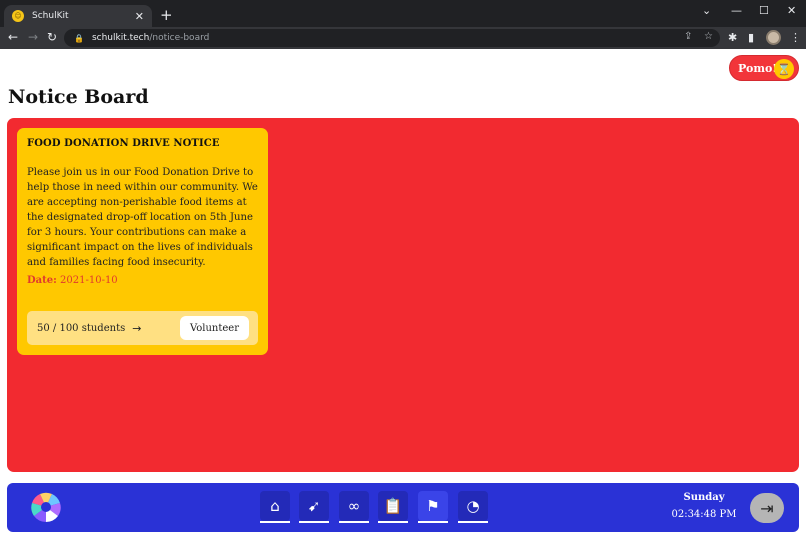 Image resolution: width=806 pixels, height=537 pixels. What do you see at coordinates (89, 280) in the screenshot?
I see `notice-date-value: 2021-10-10` at bounding box center [89, 280].